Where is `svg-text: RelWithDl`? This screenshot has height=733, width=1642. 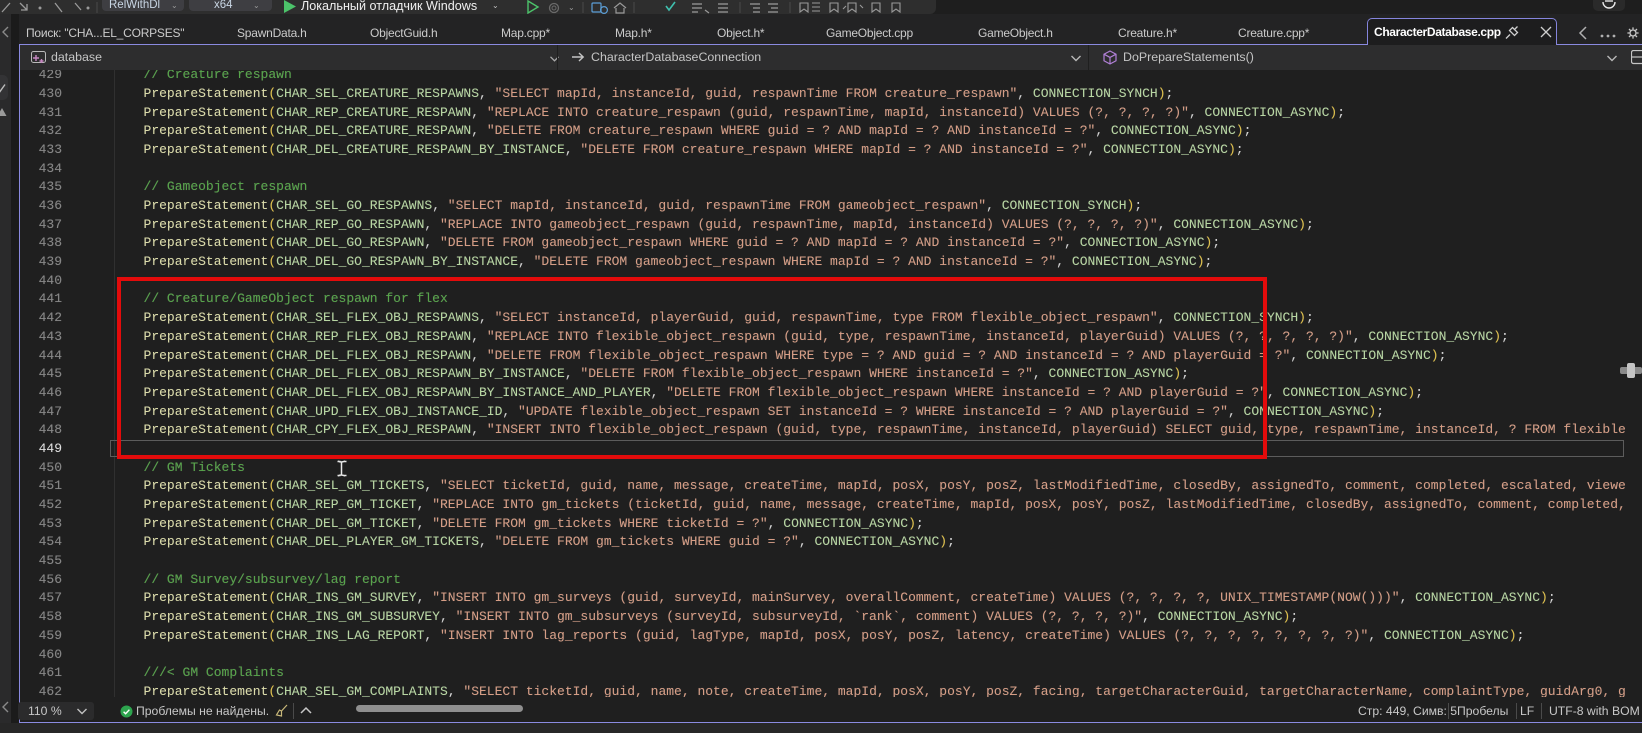
svg-text: RelWithDl is located at coordinates (134, 5).